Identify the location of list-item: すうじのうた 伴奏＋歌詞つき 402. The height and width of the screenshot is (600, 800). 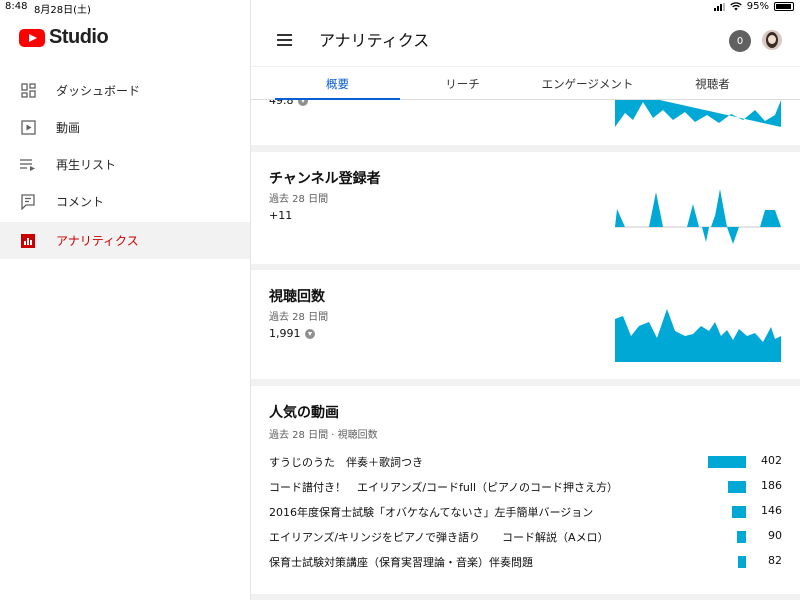
(526, 462).